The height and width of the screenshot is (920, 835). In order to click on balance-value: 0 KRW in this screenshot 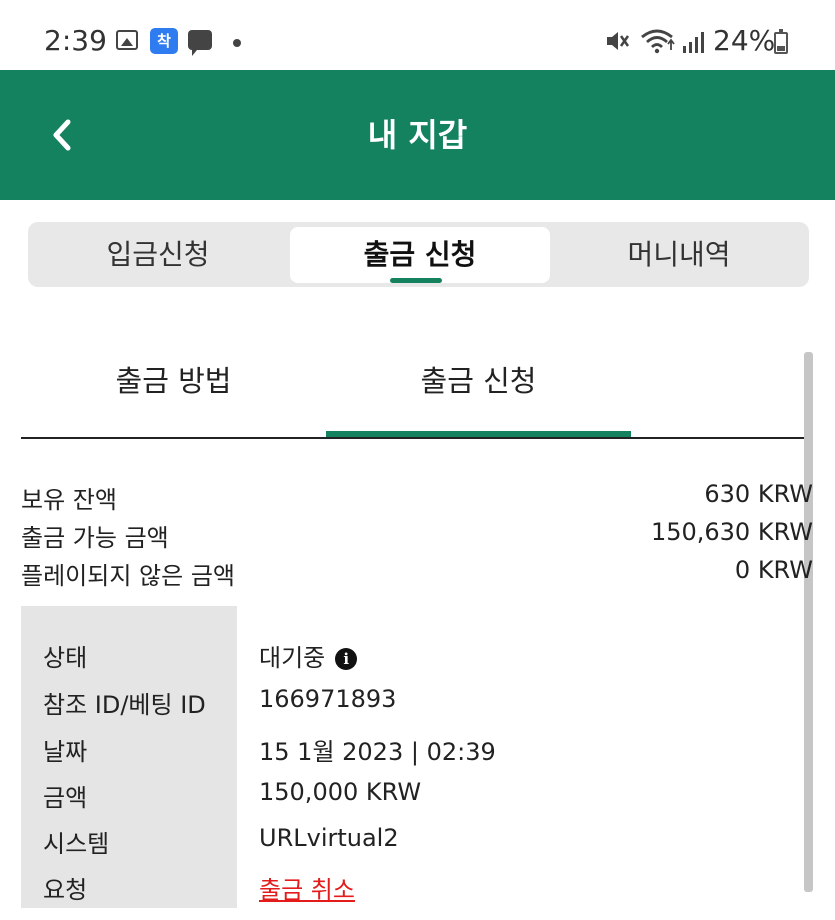, I will do `click(773, 570)`.